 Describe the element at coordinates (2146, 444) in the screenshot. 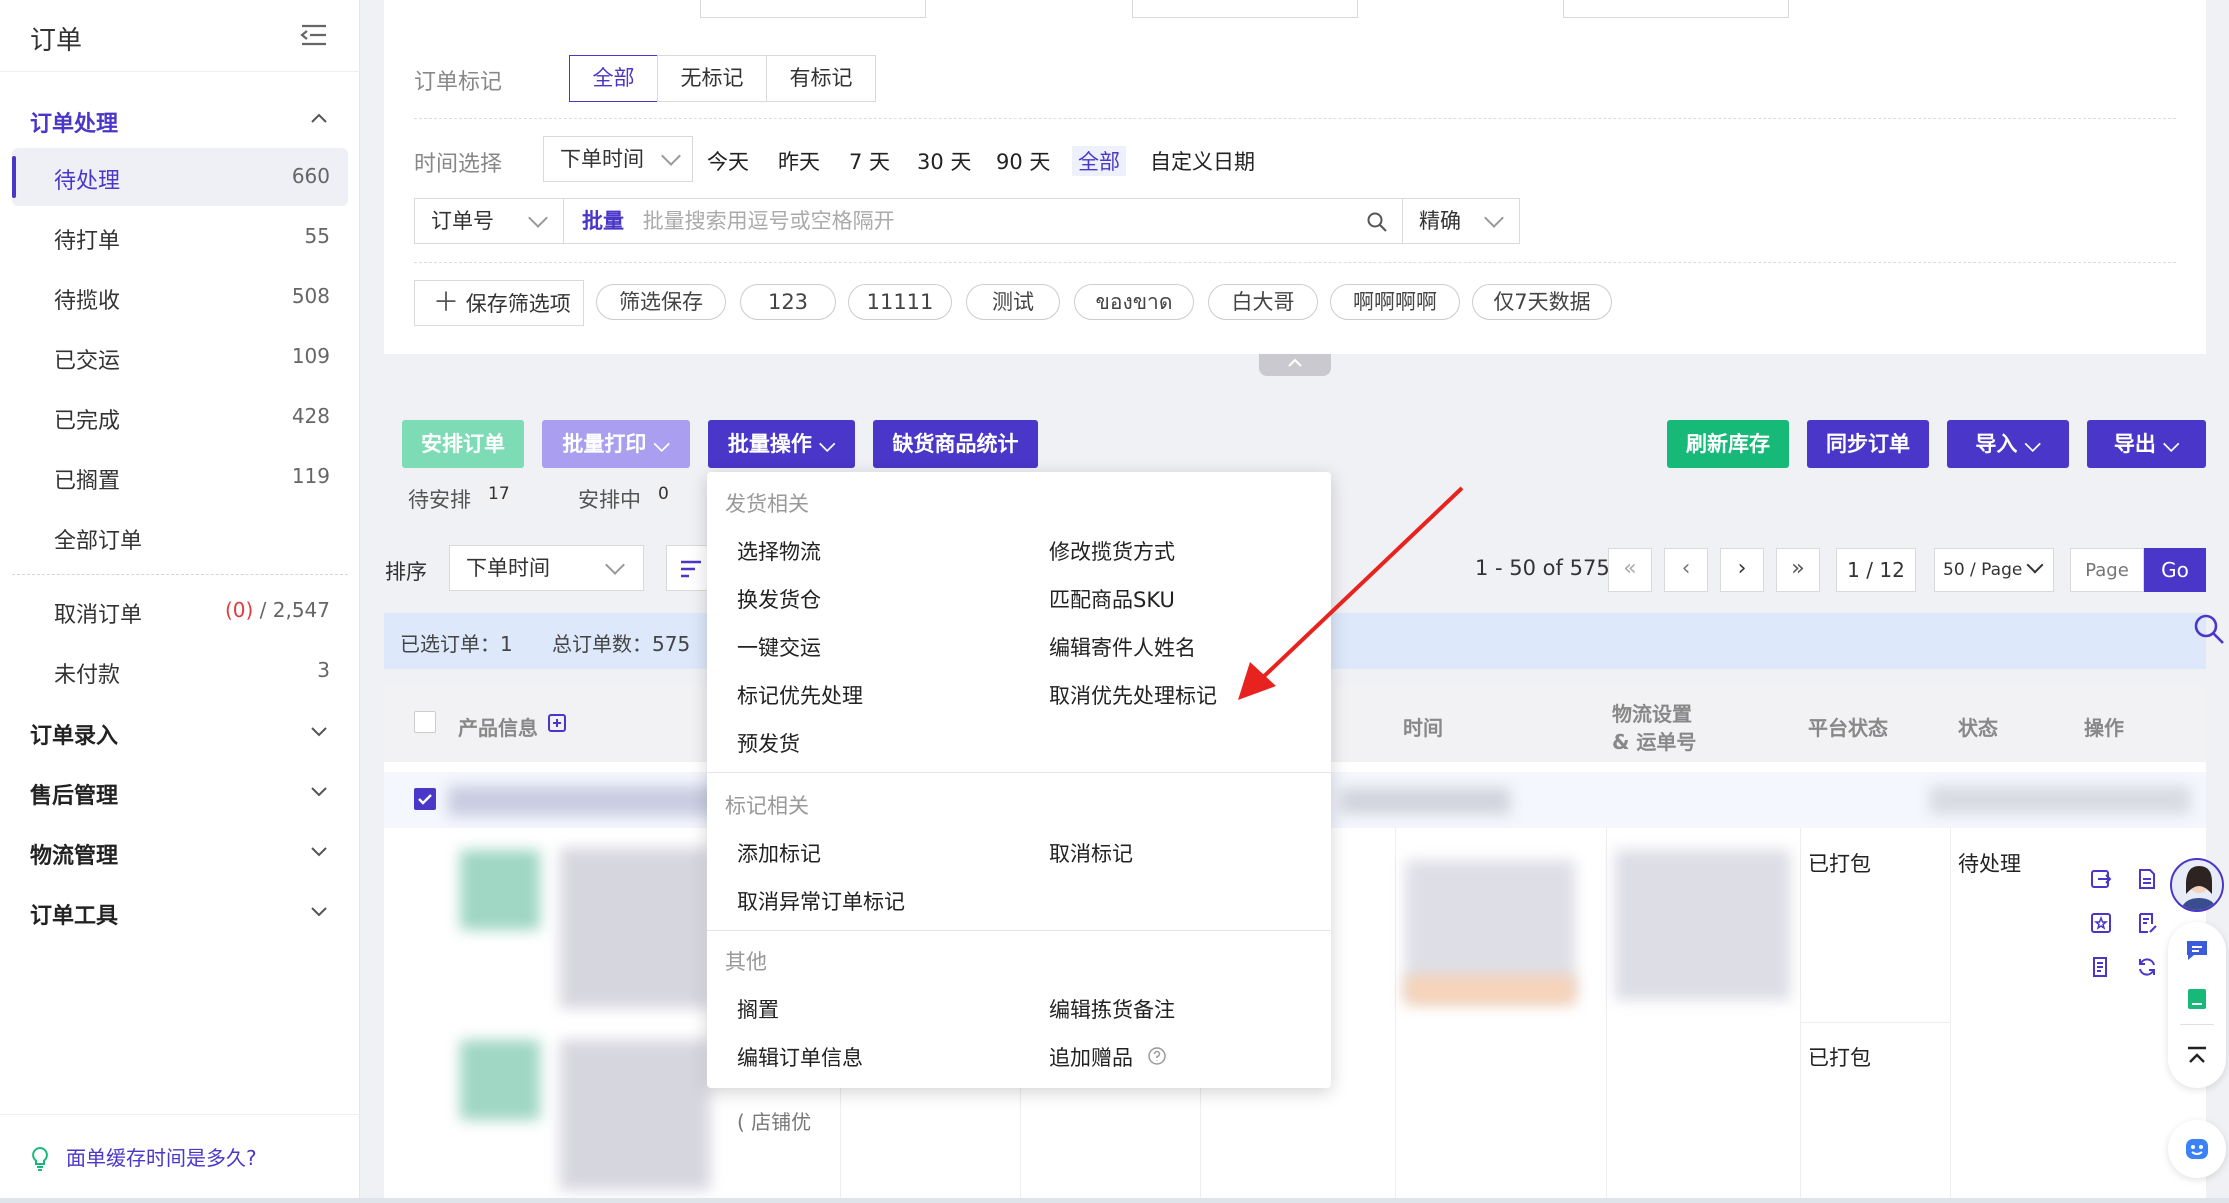

I see `export-button: 导出 ⌵` at that location.